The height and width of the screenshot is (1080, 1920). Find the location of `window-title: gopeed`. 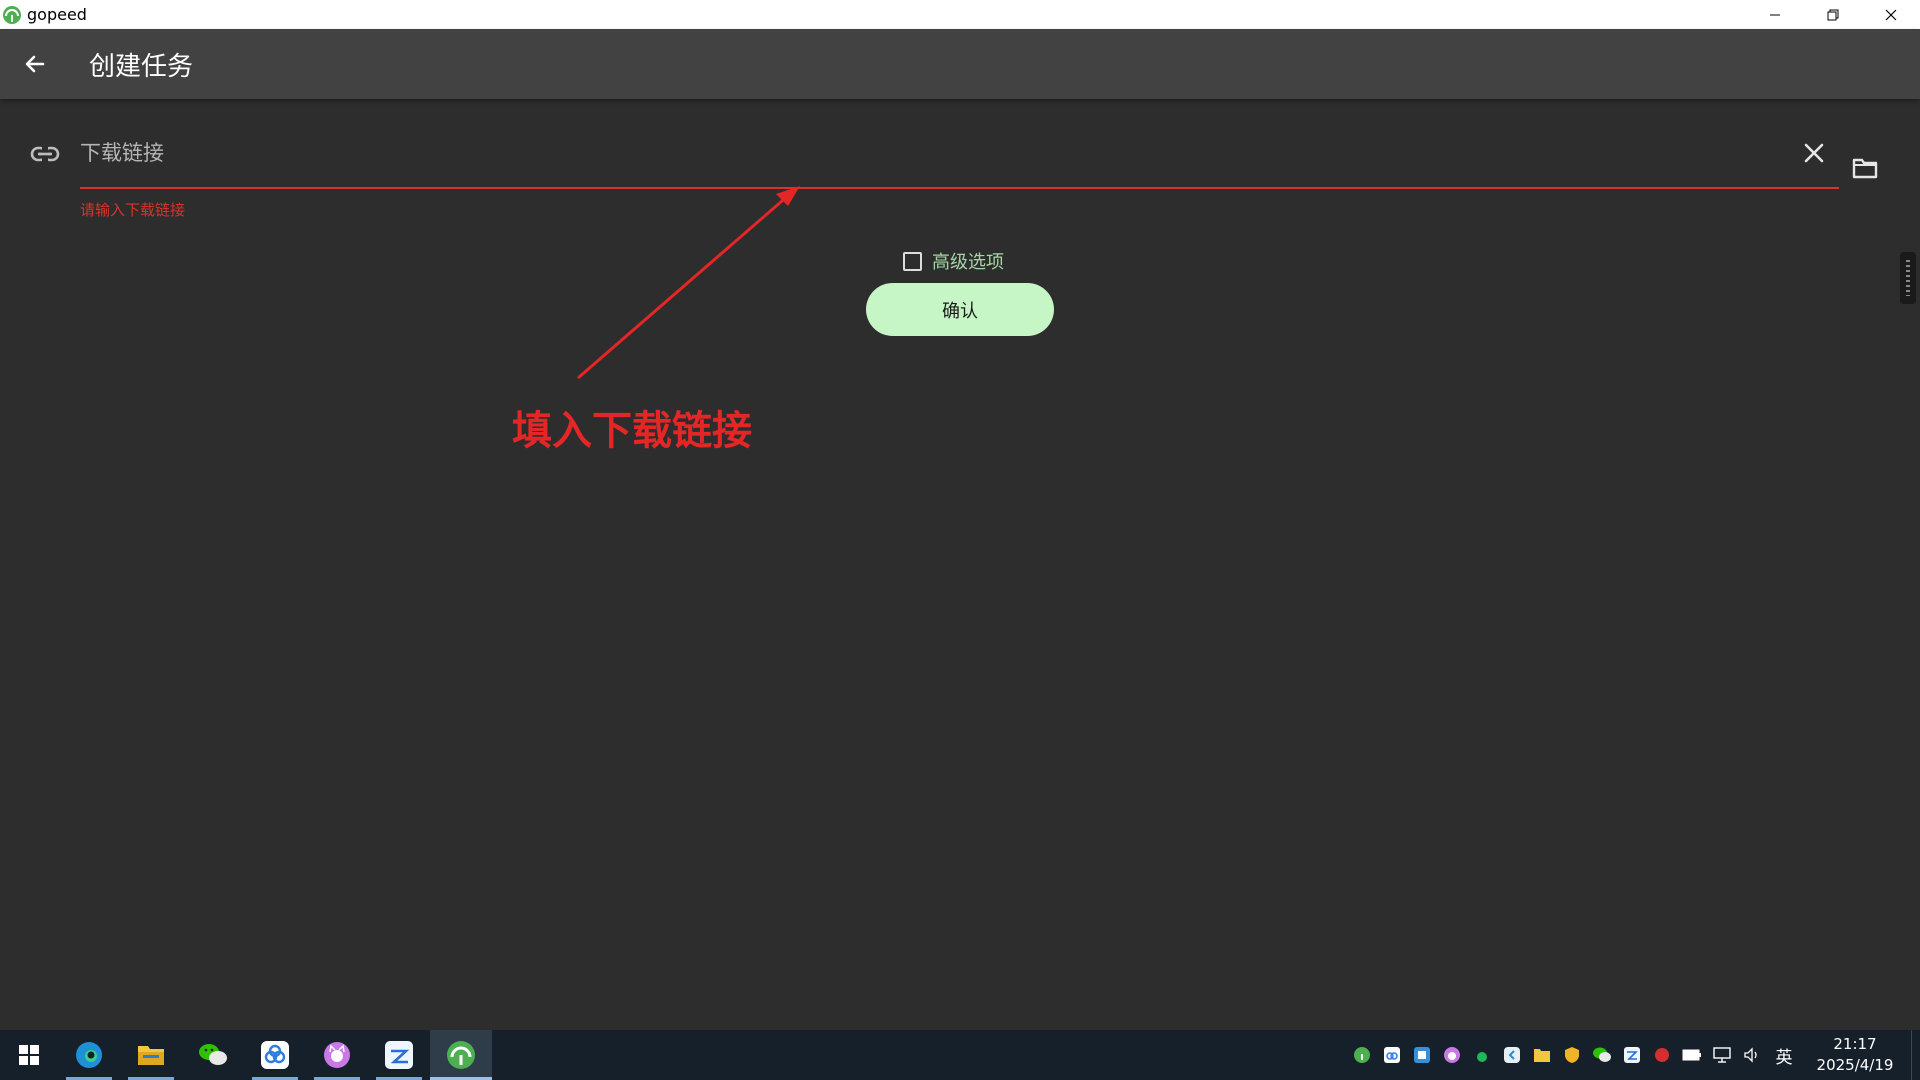

window-title: gopeed is located at coordinates (57, 14).